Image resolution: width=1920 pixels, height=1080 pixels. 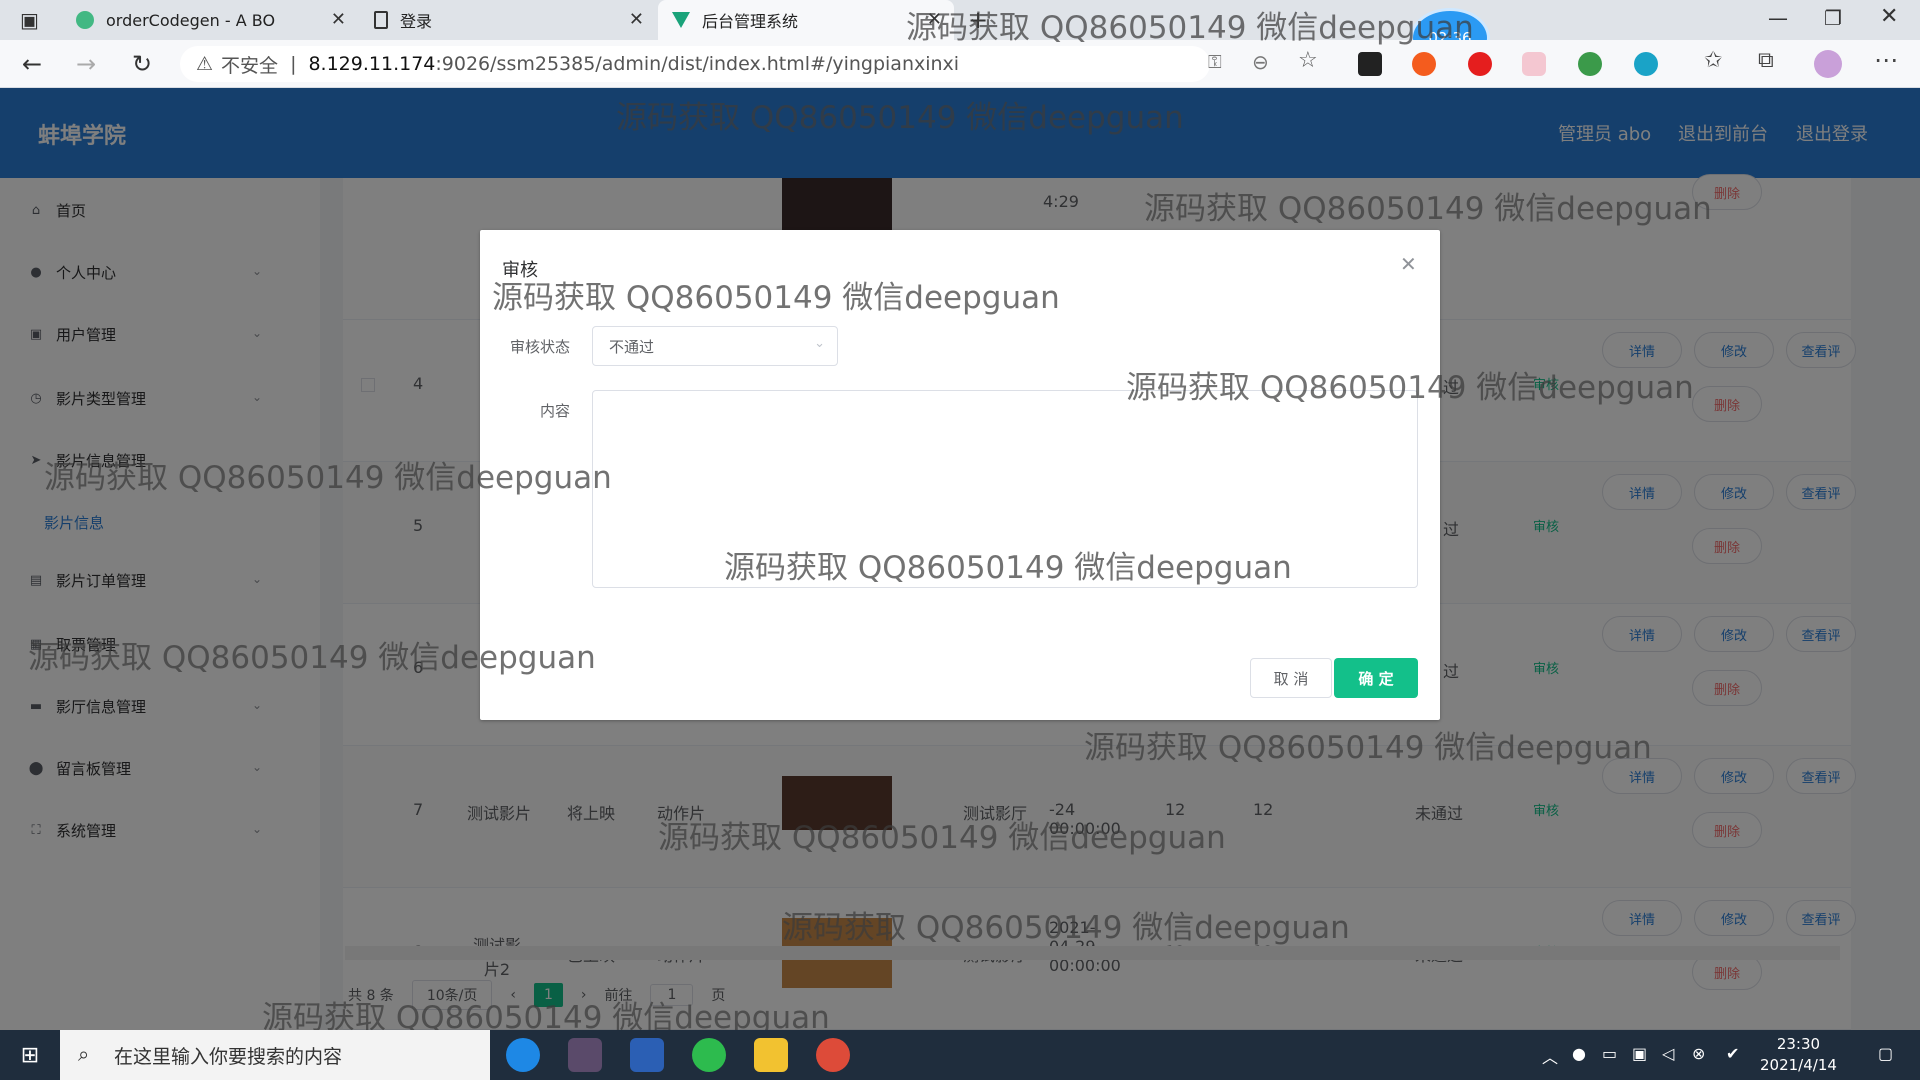 I want to click on warning-icon: ⚠, so click(x=205, y=64).